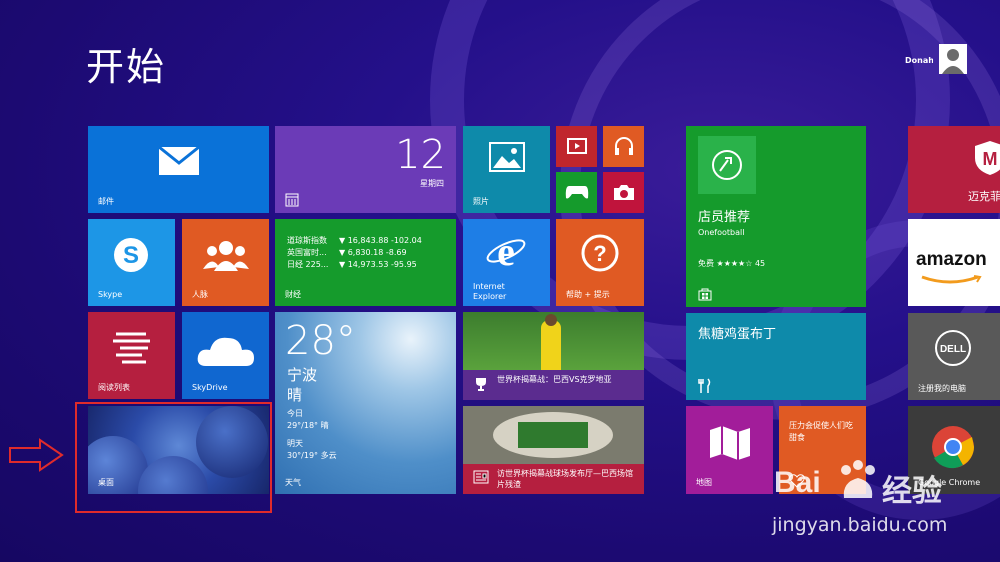 This screenshot has height=562, width=1000. I want to click on weather-city: 宁波, so click(302, 375).